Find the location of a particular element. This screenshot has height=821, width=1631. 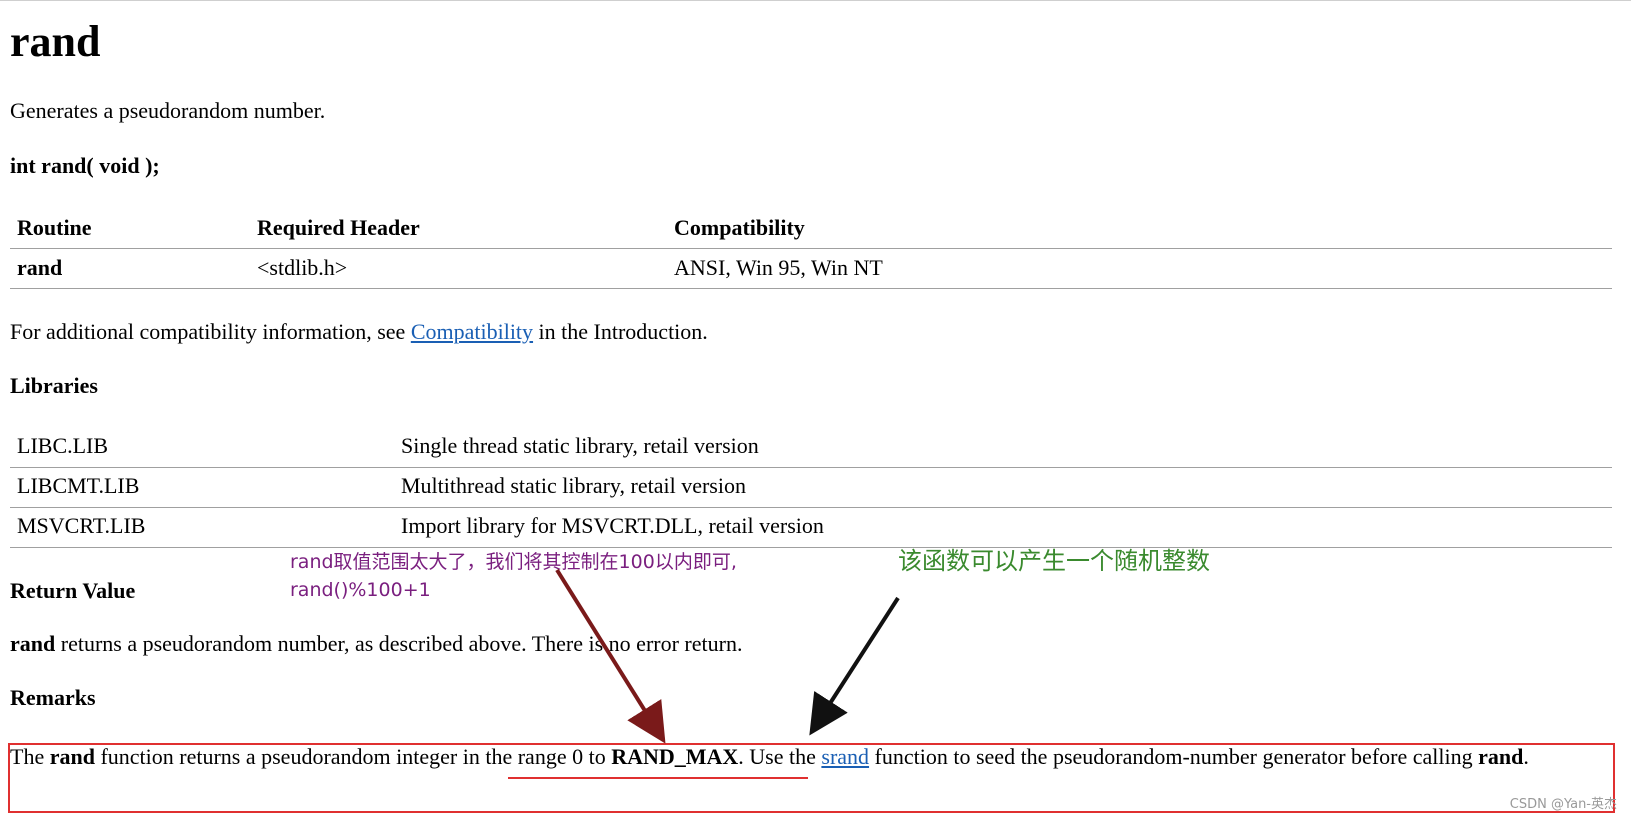

function-prototype: int rand( void ); is located at coordinates (85, 165).